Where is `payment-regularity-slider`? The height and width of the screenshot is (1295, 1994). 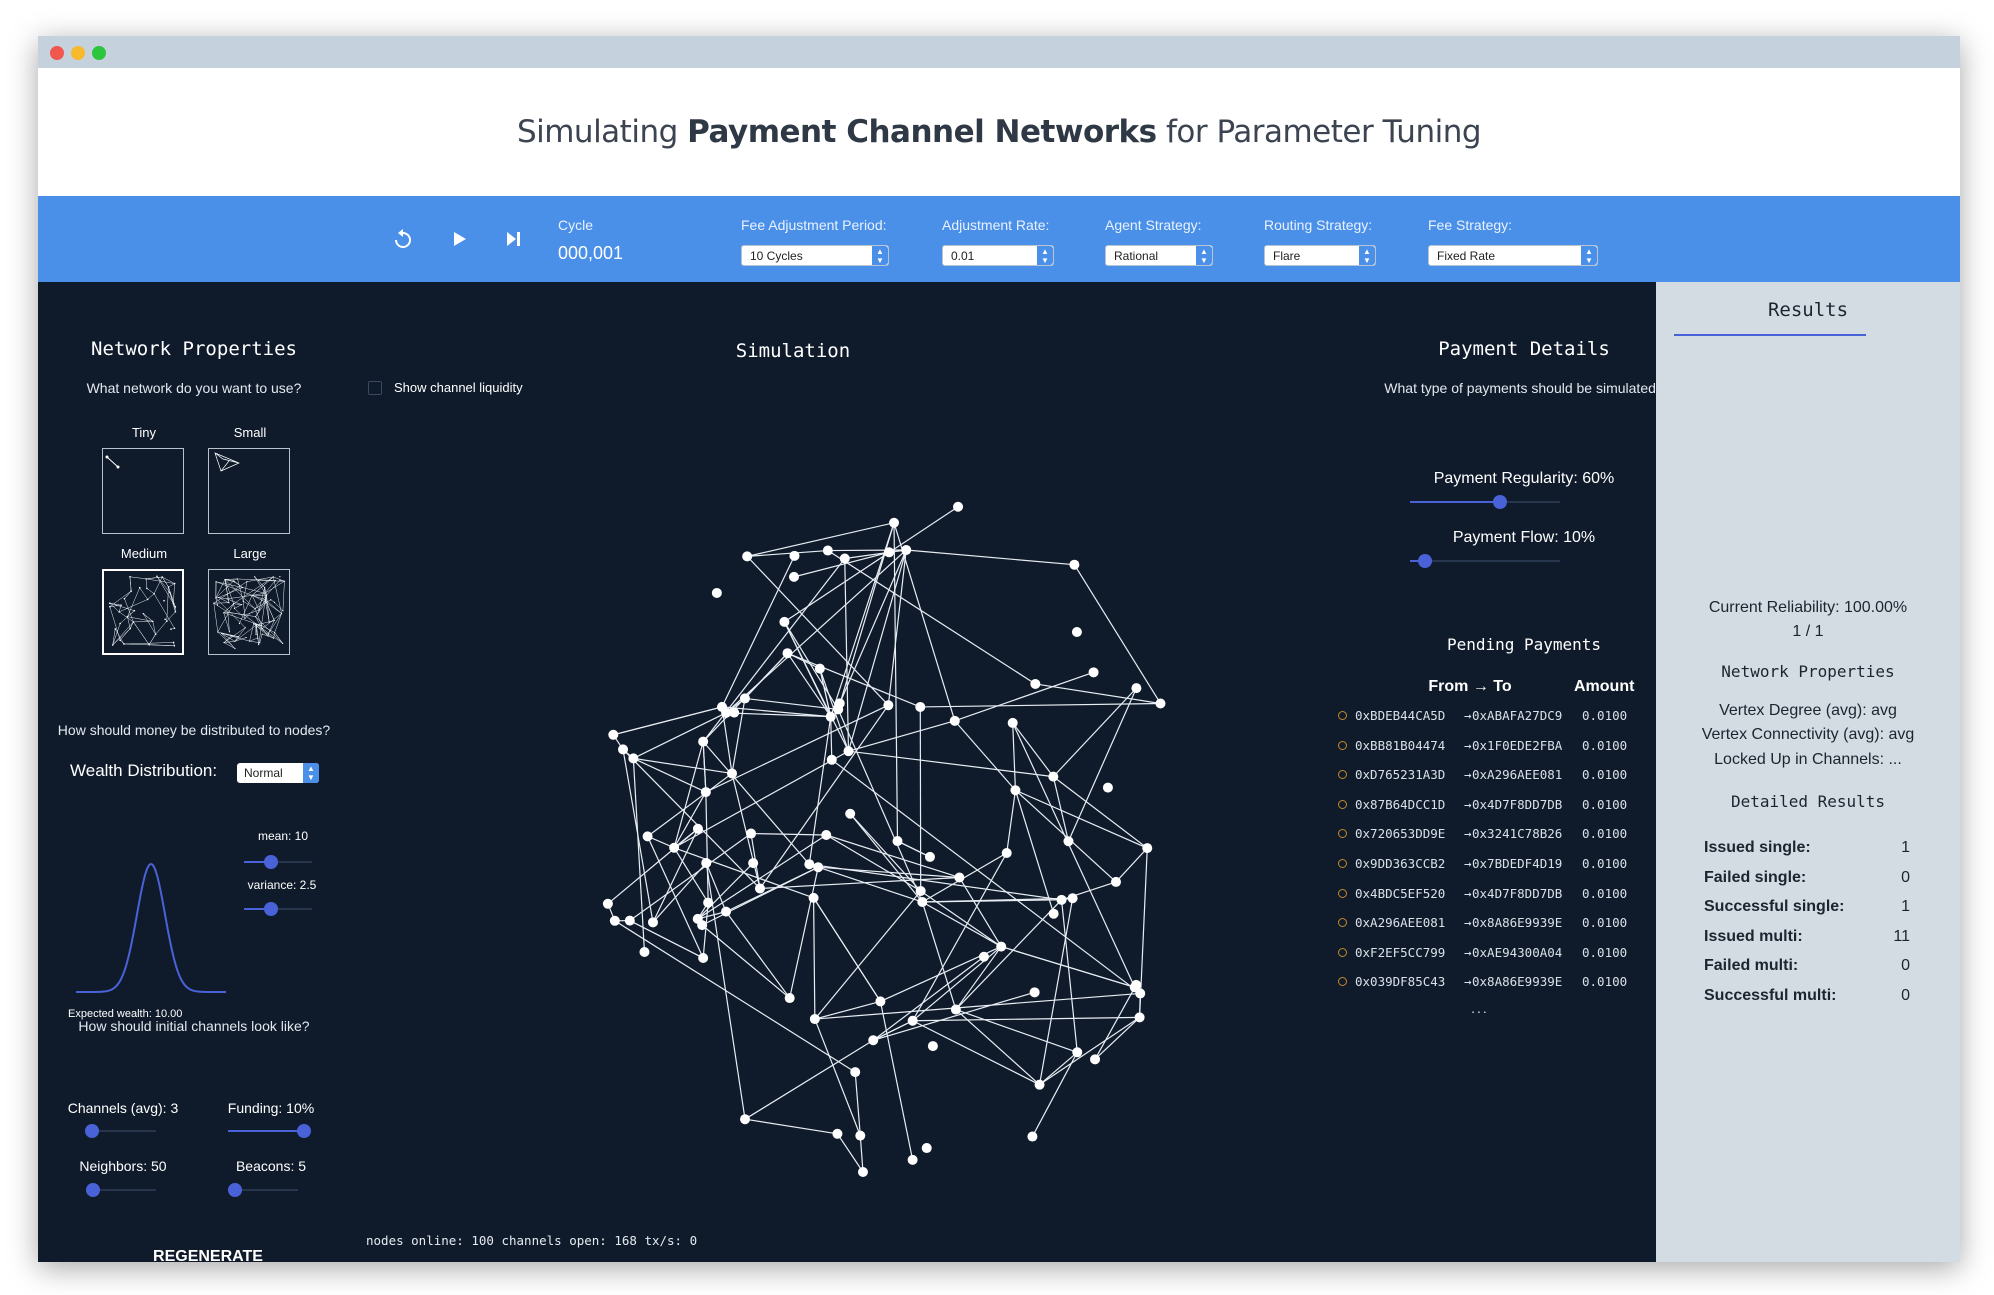
payment-regularity-slider is located at coordinates (1485, 502).